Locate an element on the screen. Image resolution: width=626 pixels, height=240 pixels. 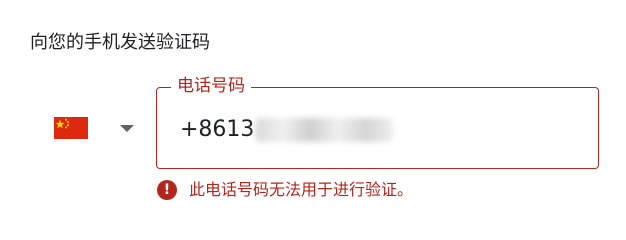
error-message-row: ! 此电话号码无法用于进行验证。 is located at coordinates (285, 190).